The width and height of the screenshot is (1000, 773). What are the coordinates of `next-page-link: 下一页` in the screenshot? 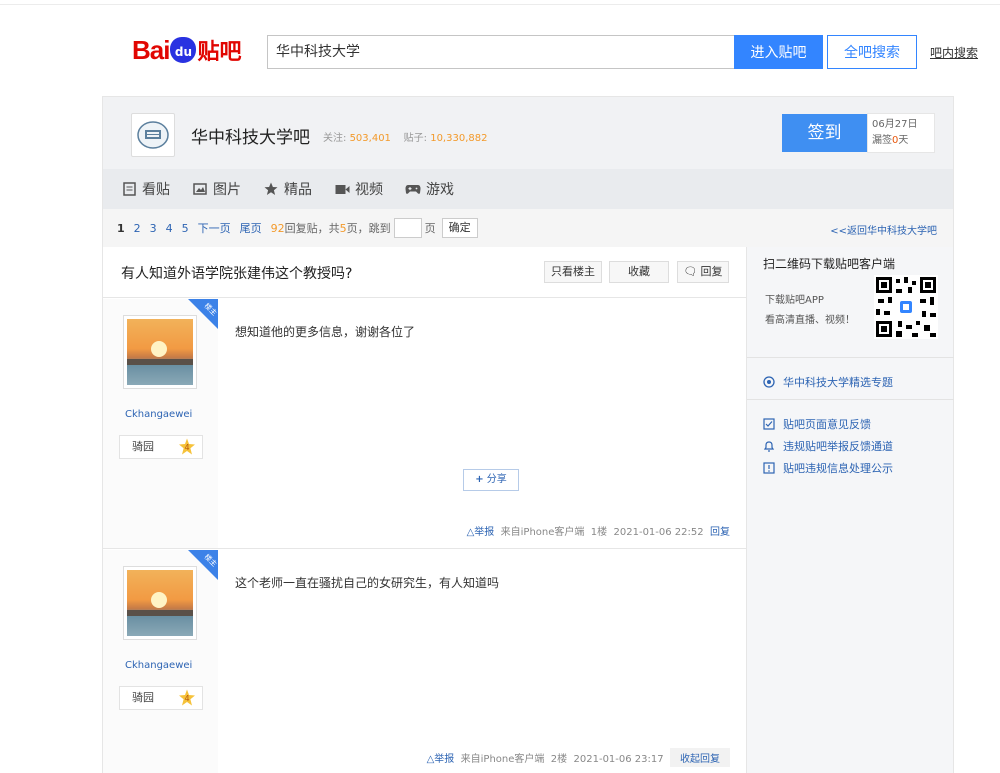 It's located at (214, 228).